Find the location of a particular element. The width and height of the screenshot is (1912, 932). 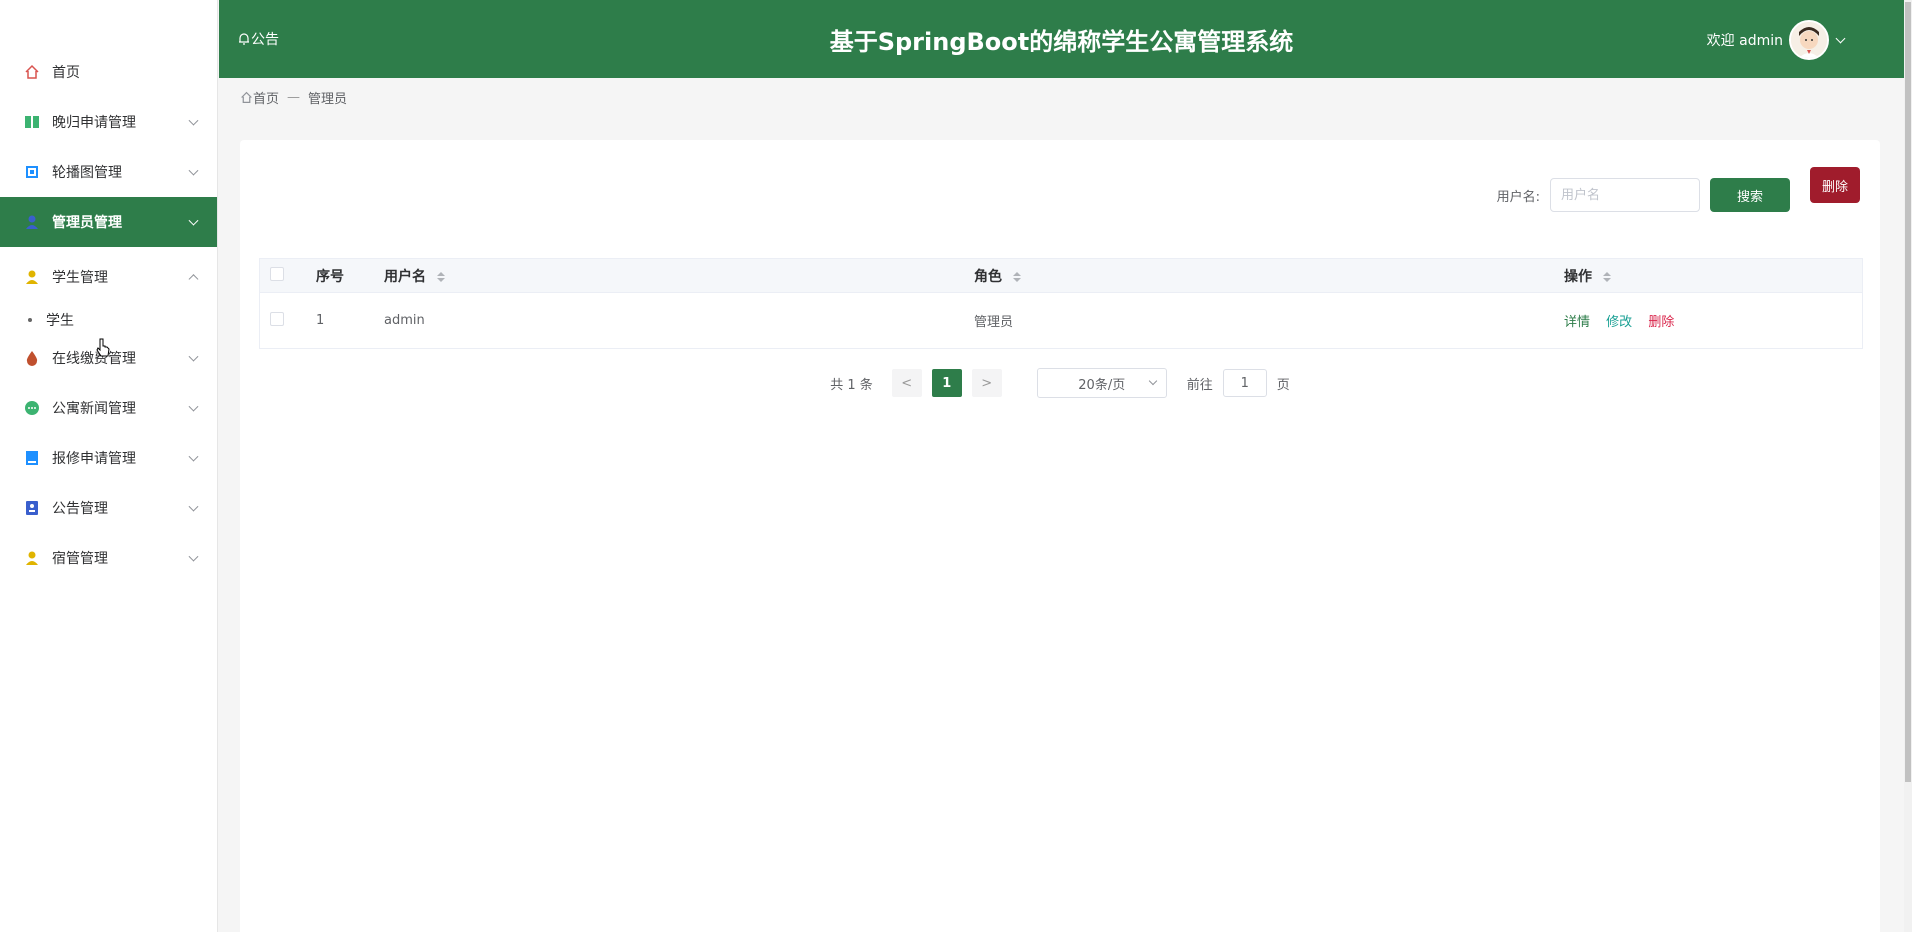

breadcrumb-home: 首页 is located at coordinates (266, 97).